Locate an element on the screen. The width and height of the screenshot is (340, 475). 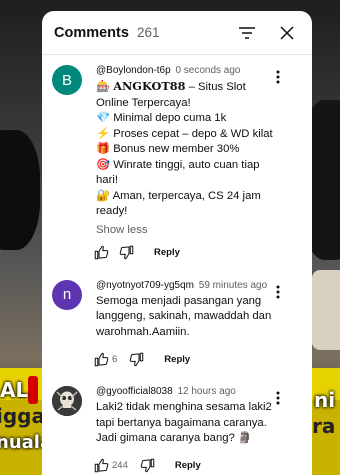
comment-meta: @gyoofficial8038 12 hours ago is located at coordinates (186, 392).